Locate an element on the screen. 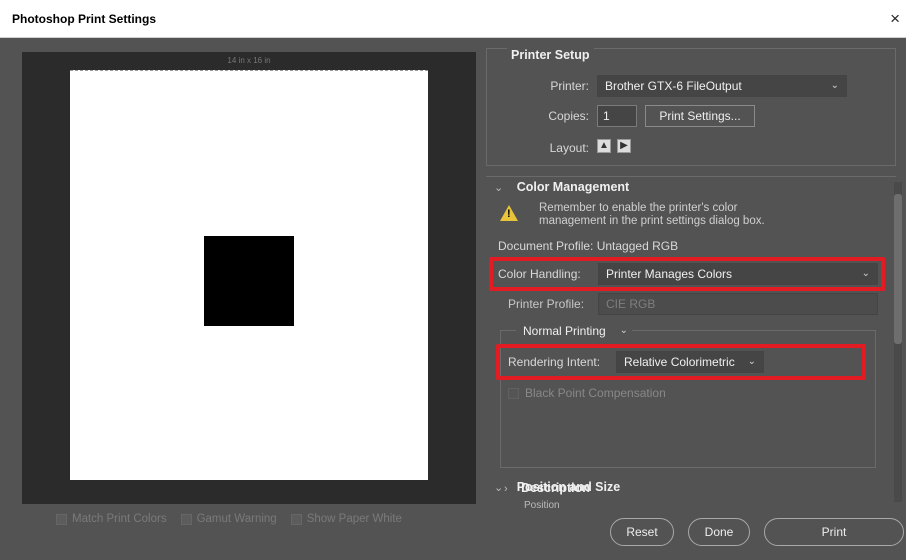 The width and height of the screenshot is (906, 560). position-sublabel: Position is located at coordinates (542, 505).